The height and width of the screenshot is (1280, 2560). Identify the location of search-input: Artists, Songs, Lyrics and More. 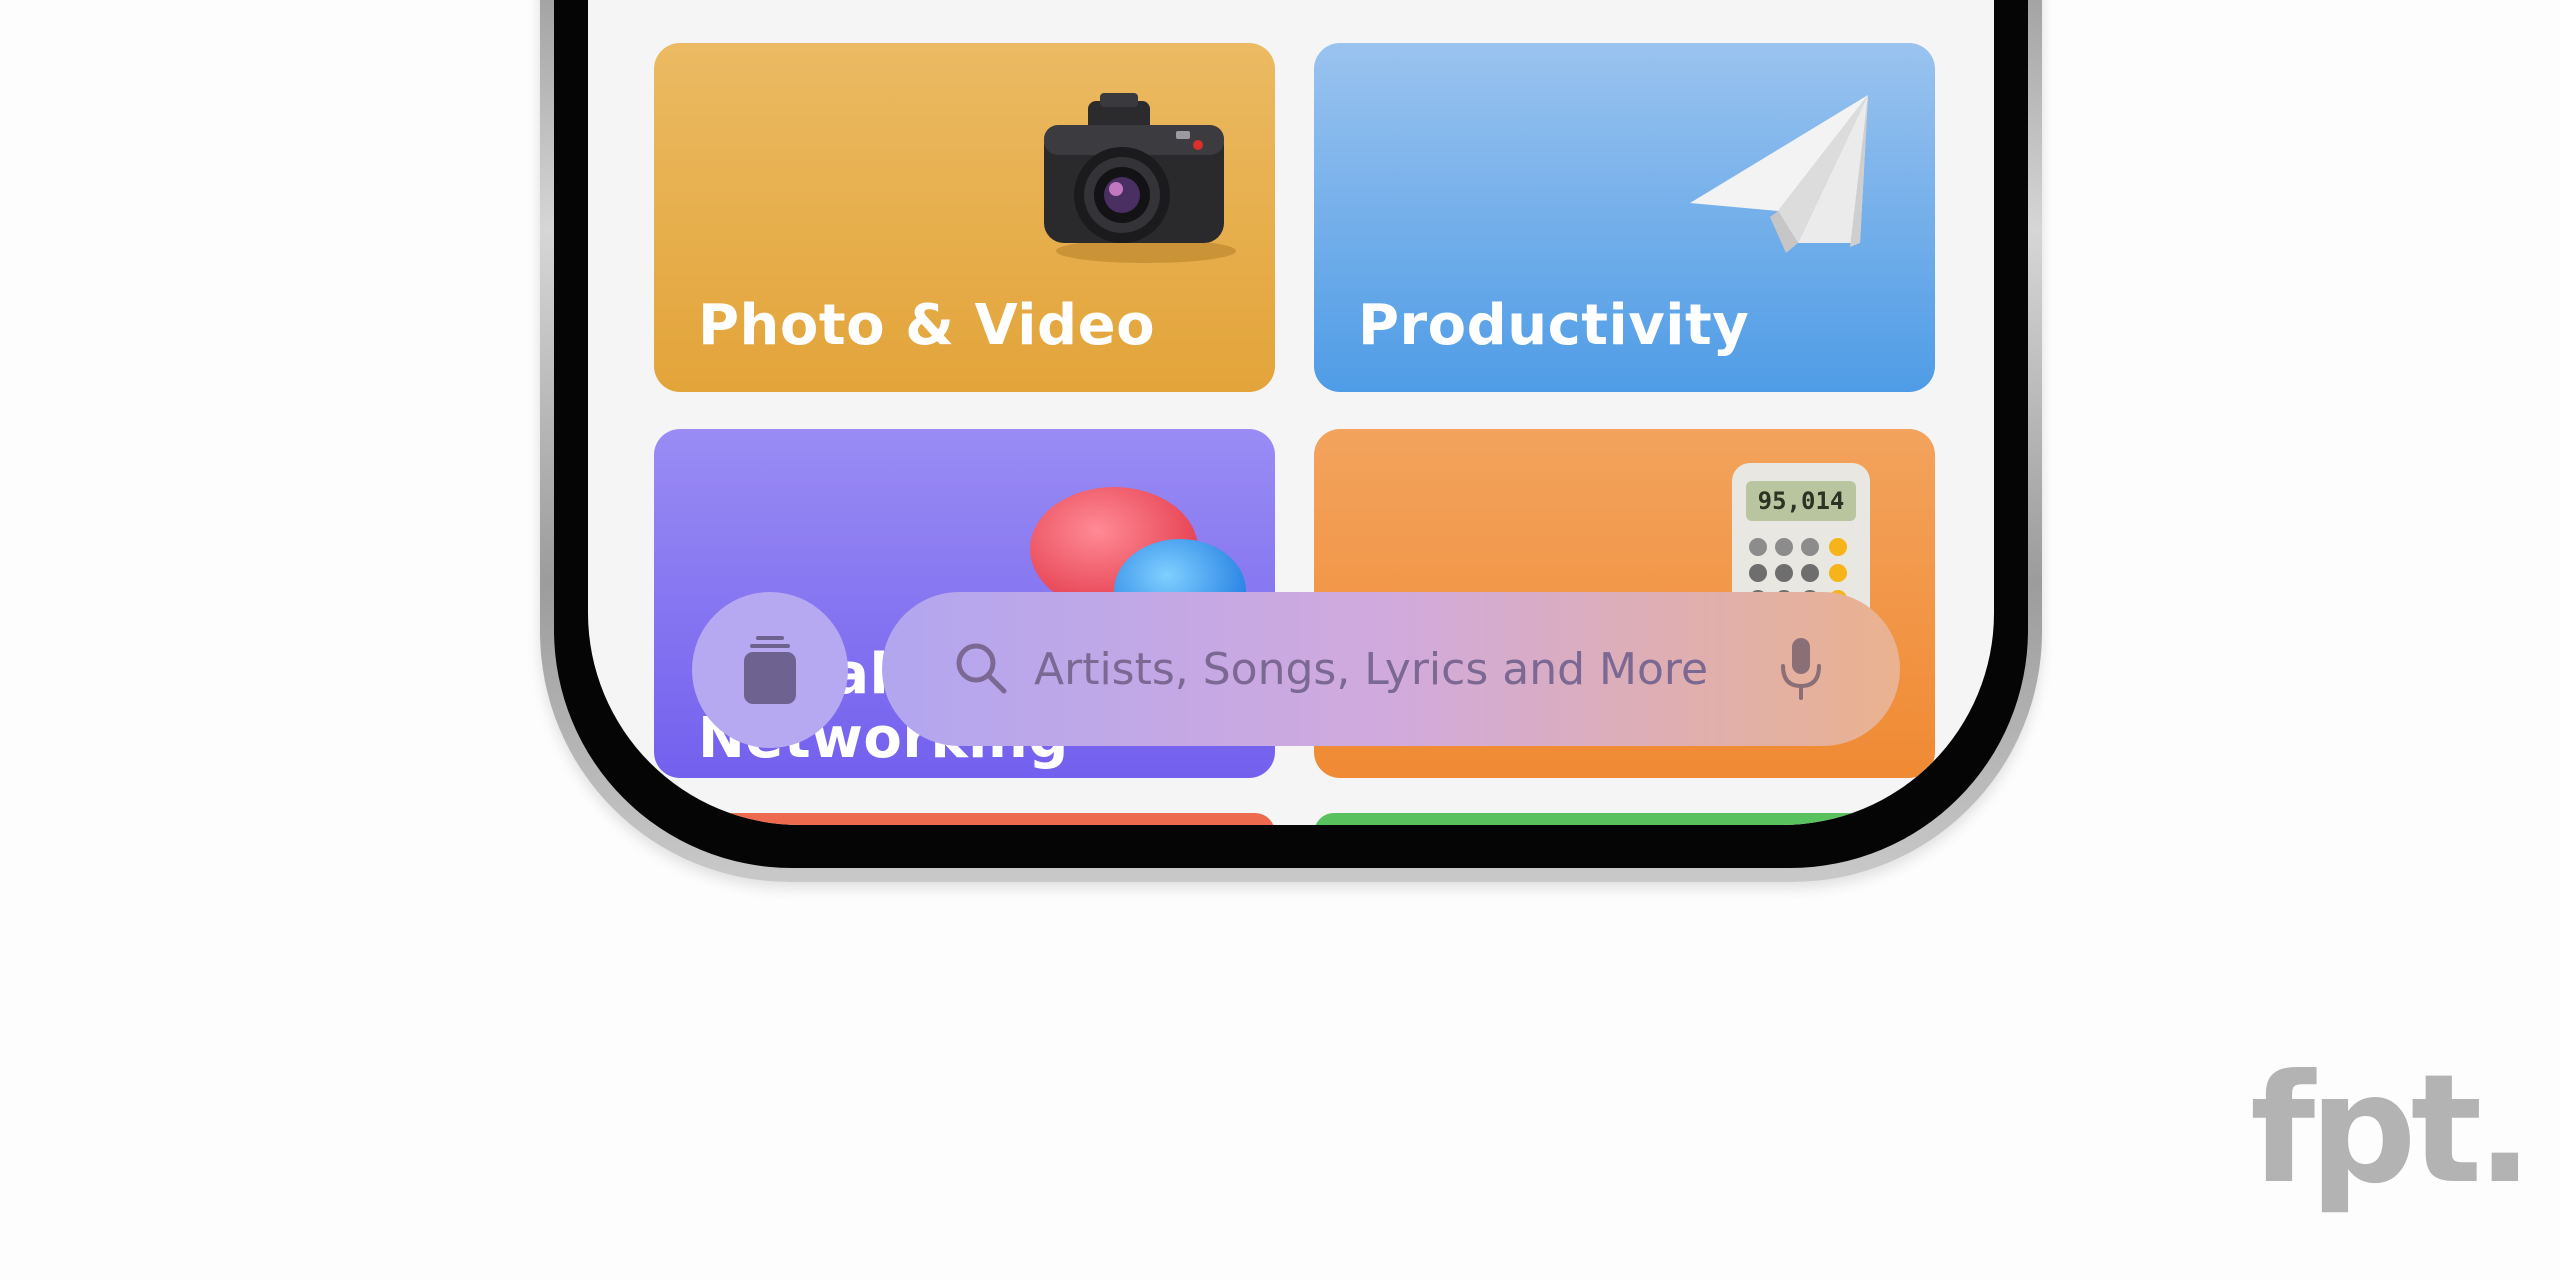
(1371, 669).